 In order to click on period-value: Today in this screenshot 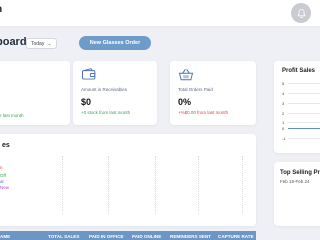, I will do `click(38, 43)`.